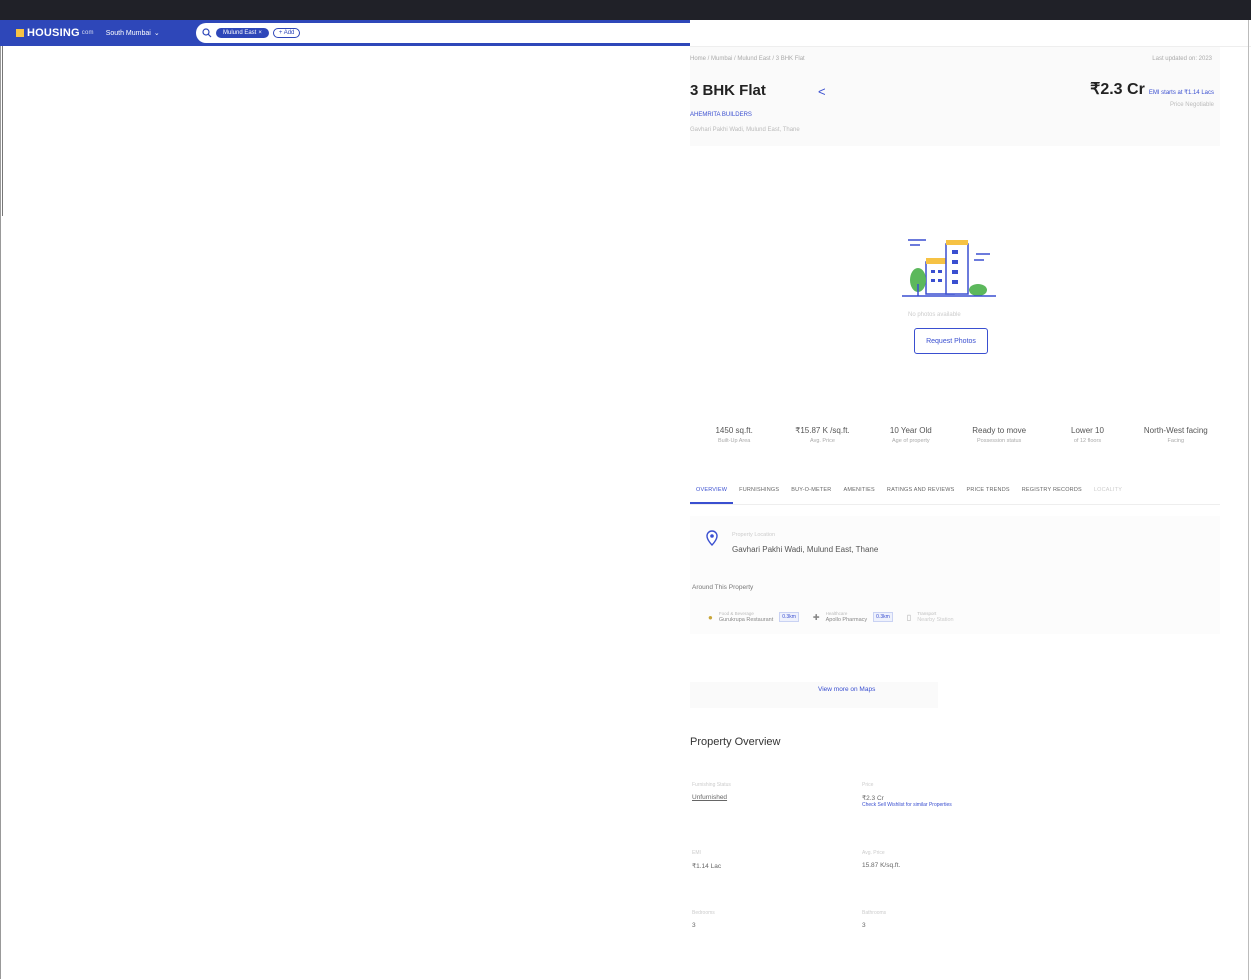  I want to click on place-name: Nearby Station, so click(935, 620).